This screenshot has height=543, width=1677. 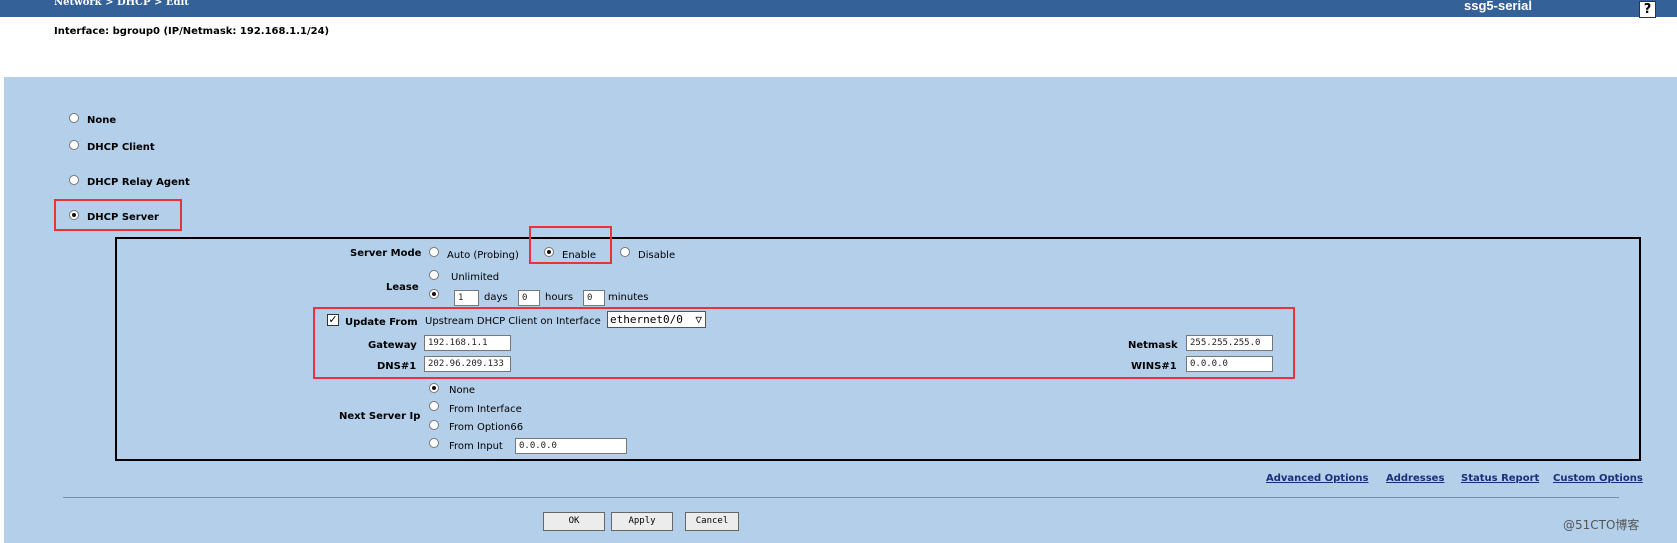 What do you see at coordinates (475, 277) in the screenshot?
I see `lease-unlimited-label: Unlimited` at bounding box center [475, 277].